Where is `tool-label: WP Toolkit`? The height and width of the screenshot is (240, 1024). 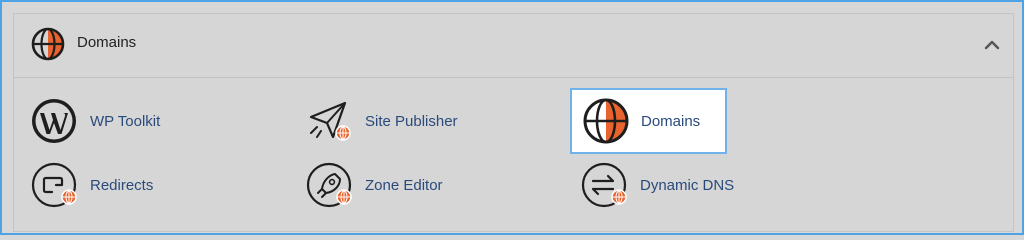
tool-label: WP Toolkit is located at coordinates (125, 121).